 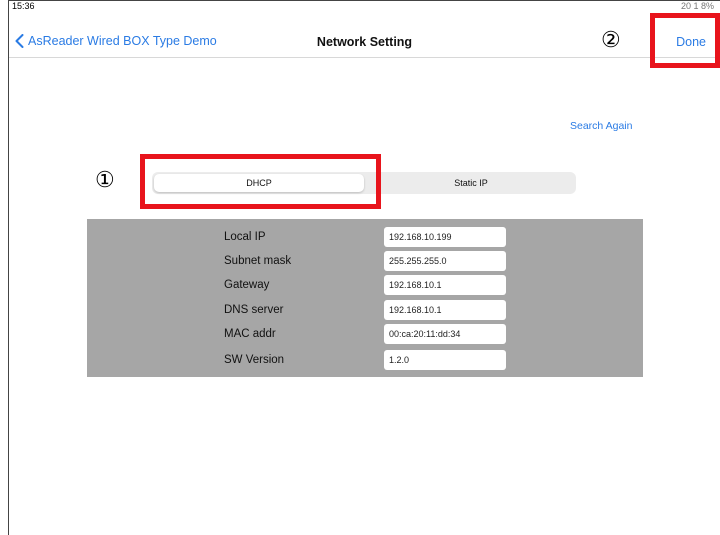 I want to click on status-time: 15:36, so click(x=23, y=6).